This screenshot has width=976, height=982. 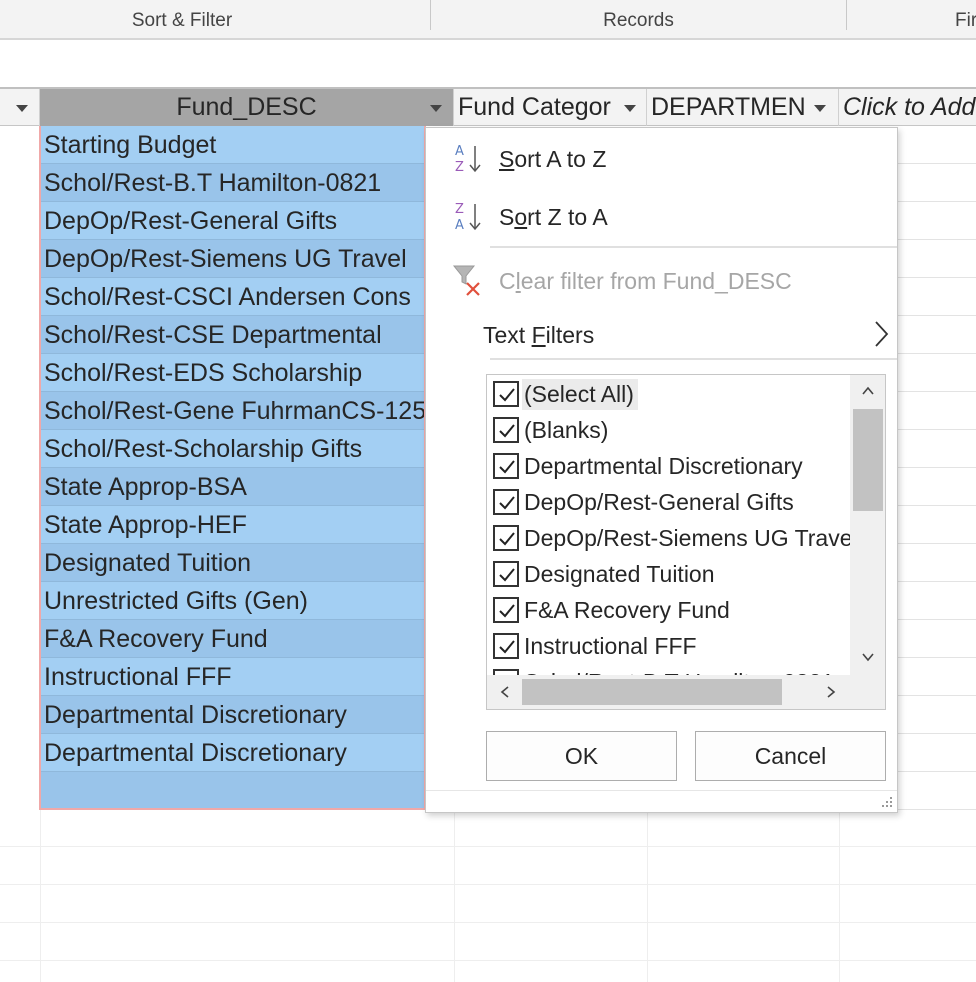 I want to click on column-header-previous, so click(x=20, y=107).